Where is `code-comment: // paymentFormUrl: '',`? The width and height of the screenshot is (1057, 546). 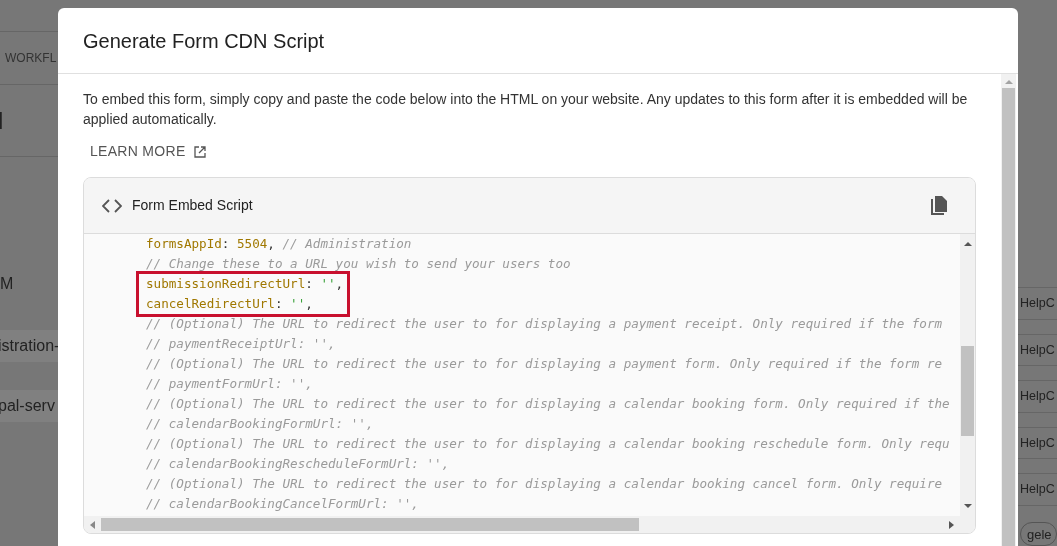
code-comment: // paymentFormUrl: '', is located at coordinates (230, 384).